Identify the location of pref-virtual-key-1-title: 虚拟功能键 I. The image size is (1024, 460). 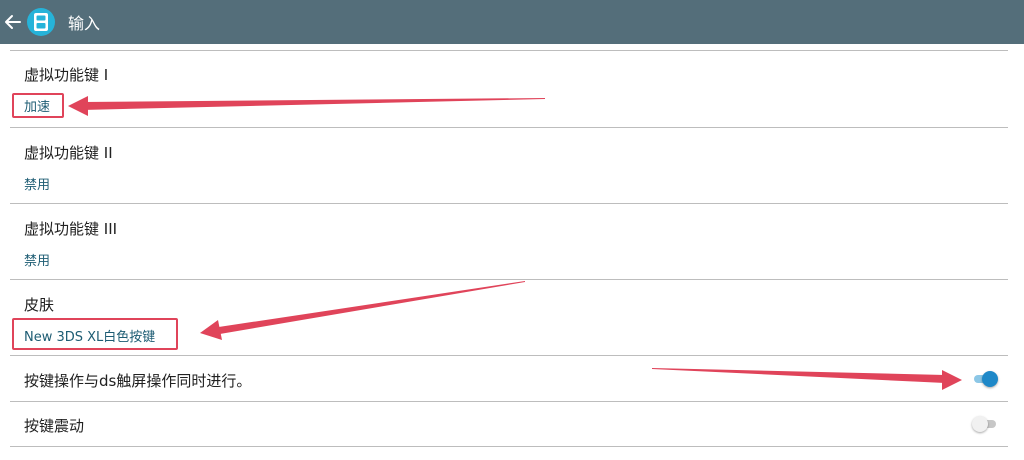
(66, 75).